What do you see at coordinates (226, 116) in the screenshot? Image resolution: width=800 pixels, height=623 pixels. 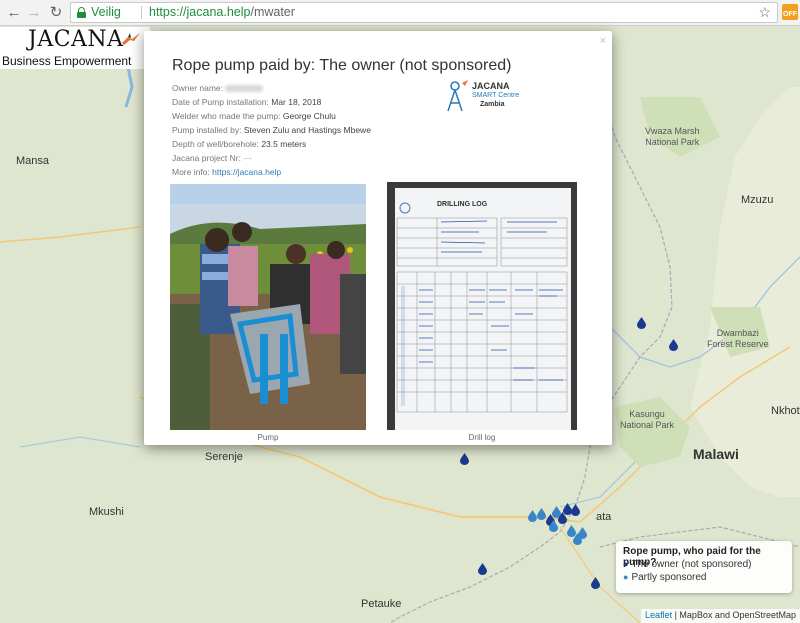 I see `welder-label: Welder who made the pump:` at bounding box center [226, 116].